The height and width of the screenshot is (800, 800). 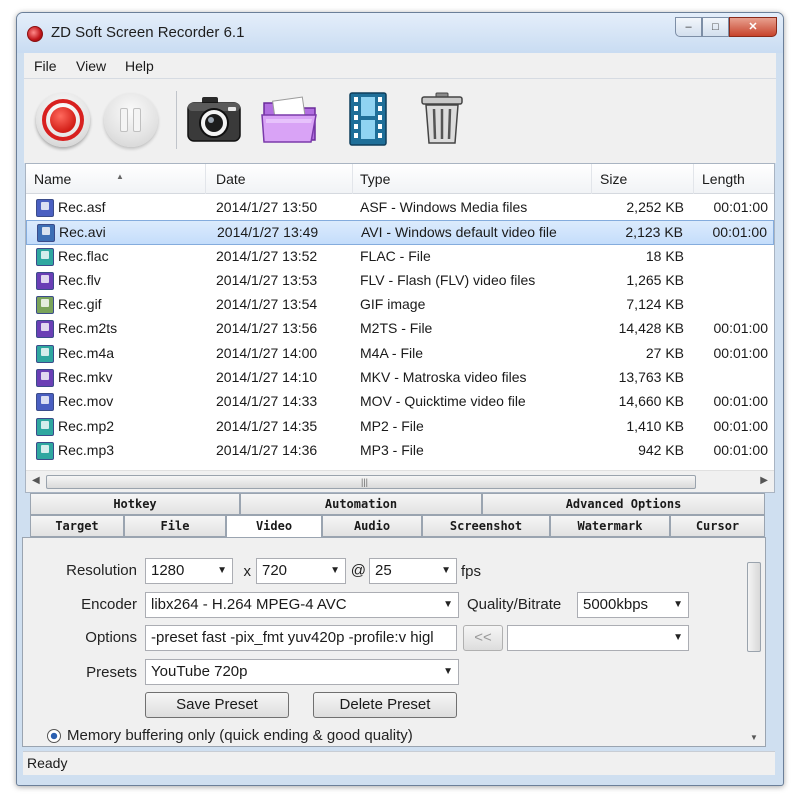 What do you see at coordinates (643, 179) in the screenshot?
I see `column-size: Size` at bounding box center [643, 179].